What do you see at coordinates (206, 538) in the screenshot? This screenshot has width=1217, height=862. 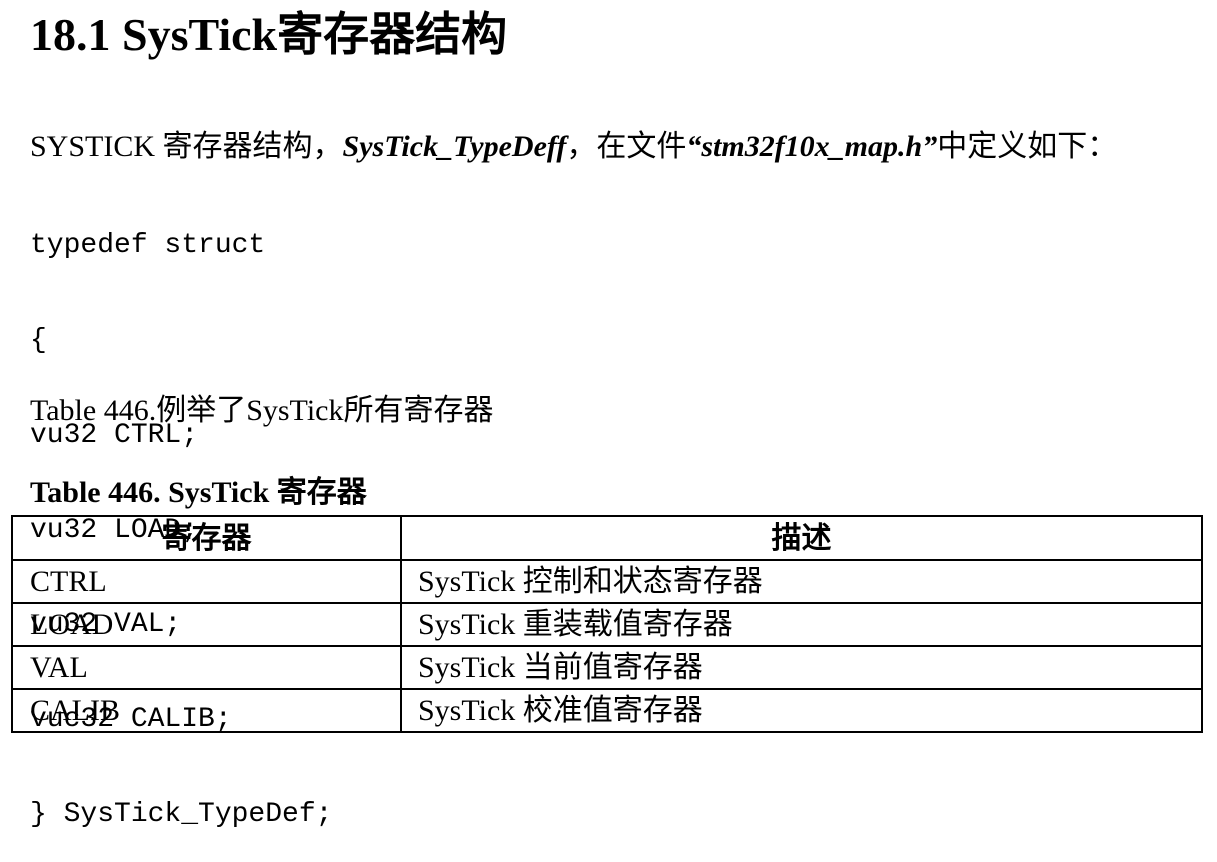 I see `header-register: 寄存器` at bounding box center [206, 538].